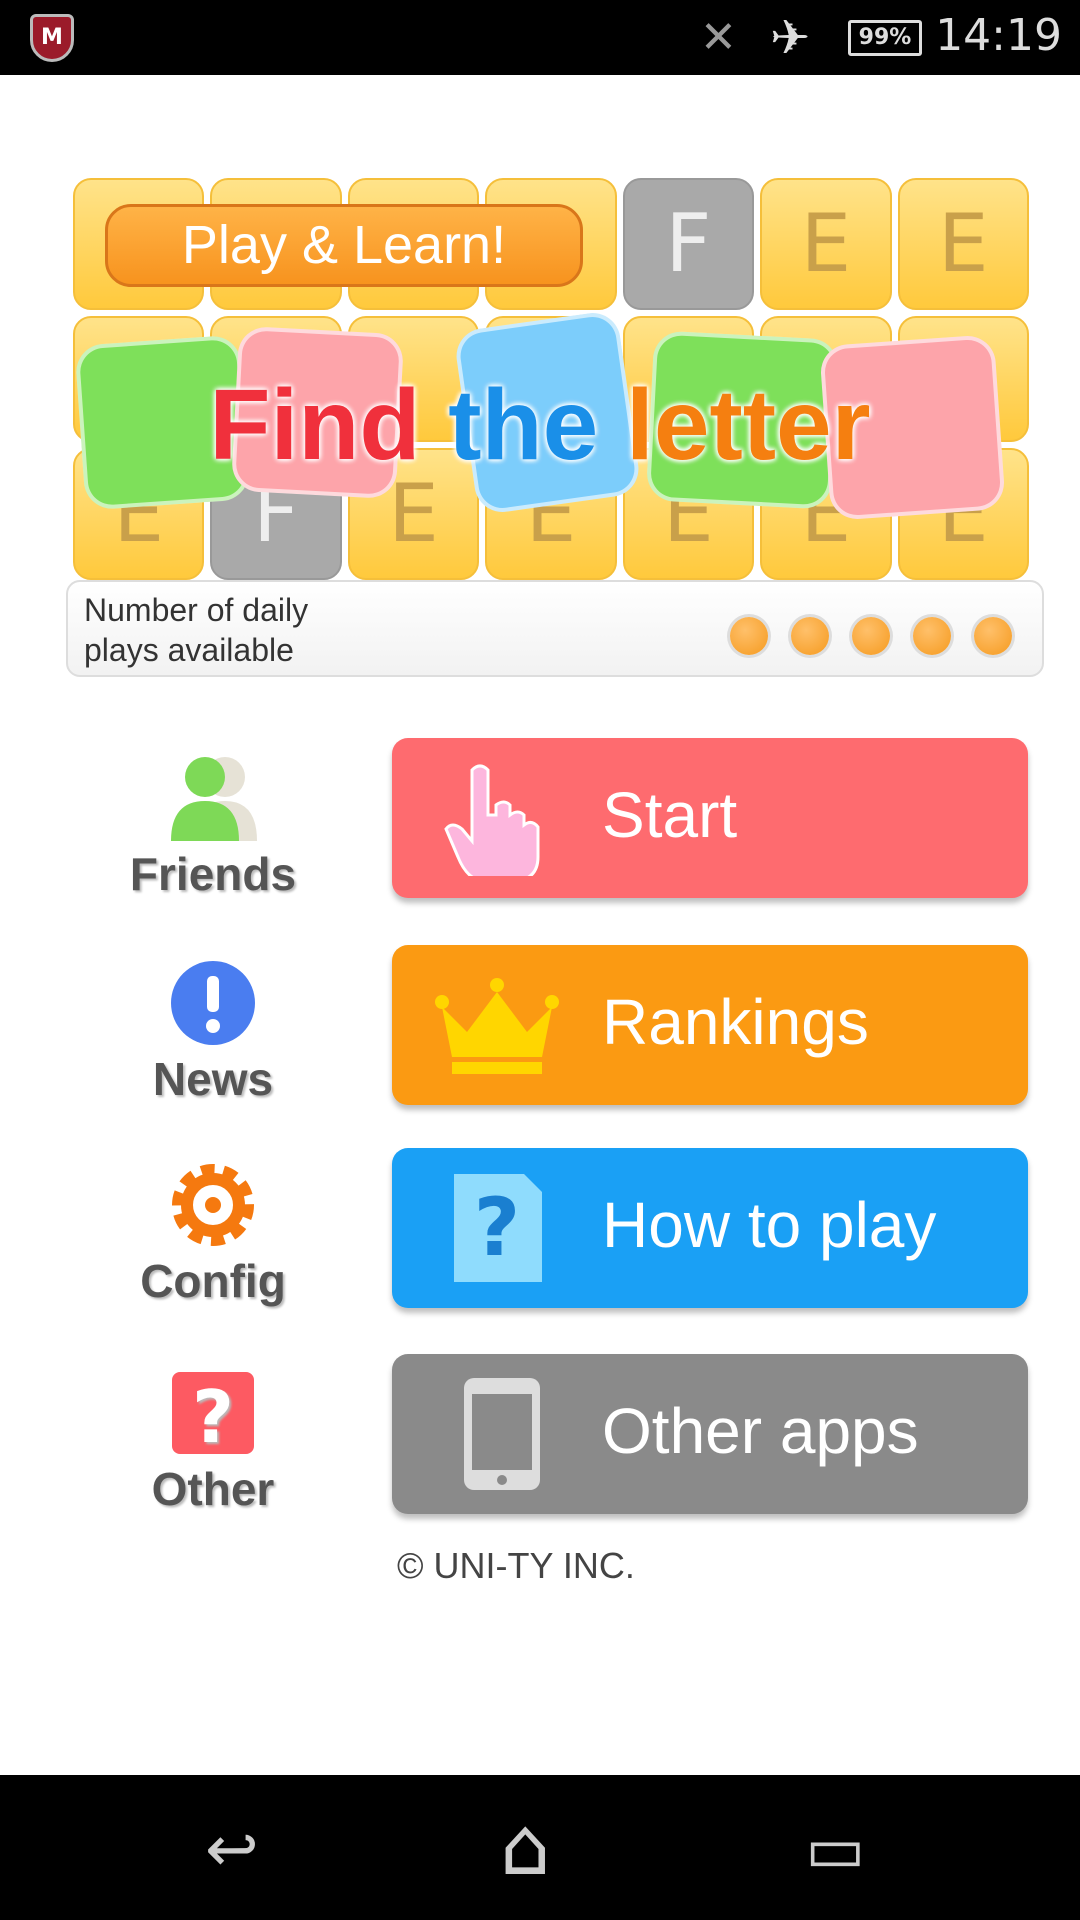 Image resolution: width=1080 pixels, height=1920 pixels. I want to click on clock: 14:19, so click(998, 35).